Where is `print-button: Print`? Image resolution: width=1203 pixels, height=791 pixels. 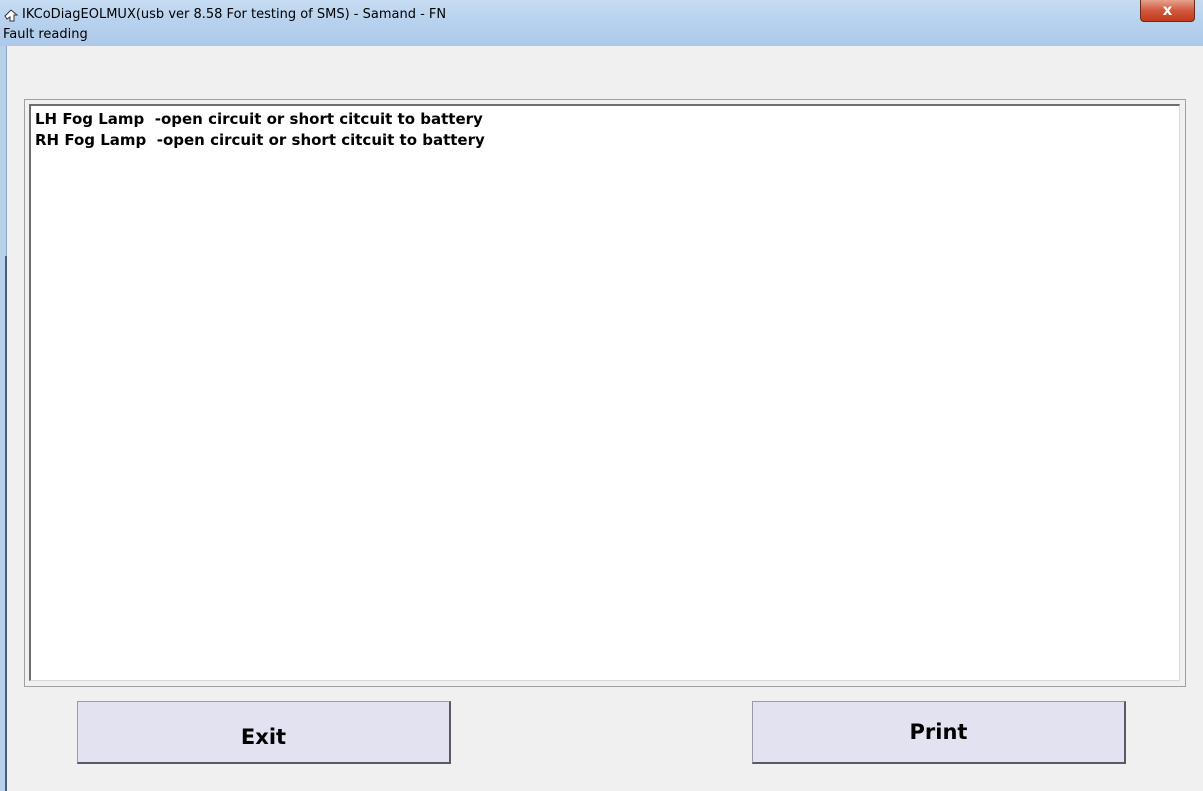 print-button: Print is located at coordinates (939, 732).